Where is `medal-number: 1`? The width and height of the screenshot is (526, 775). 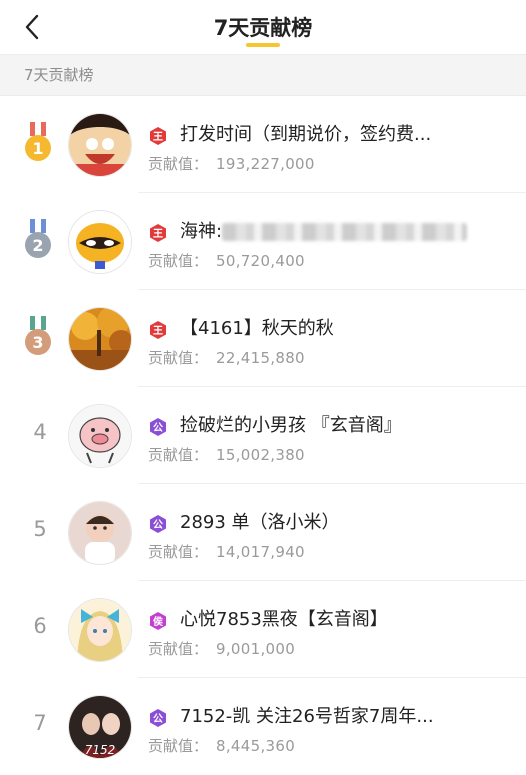 medal-number: 1 is located at coordinates (37, 148).